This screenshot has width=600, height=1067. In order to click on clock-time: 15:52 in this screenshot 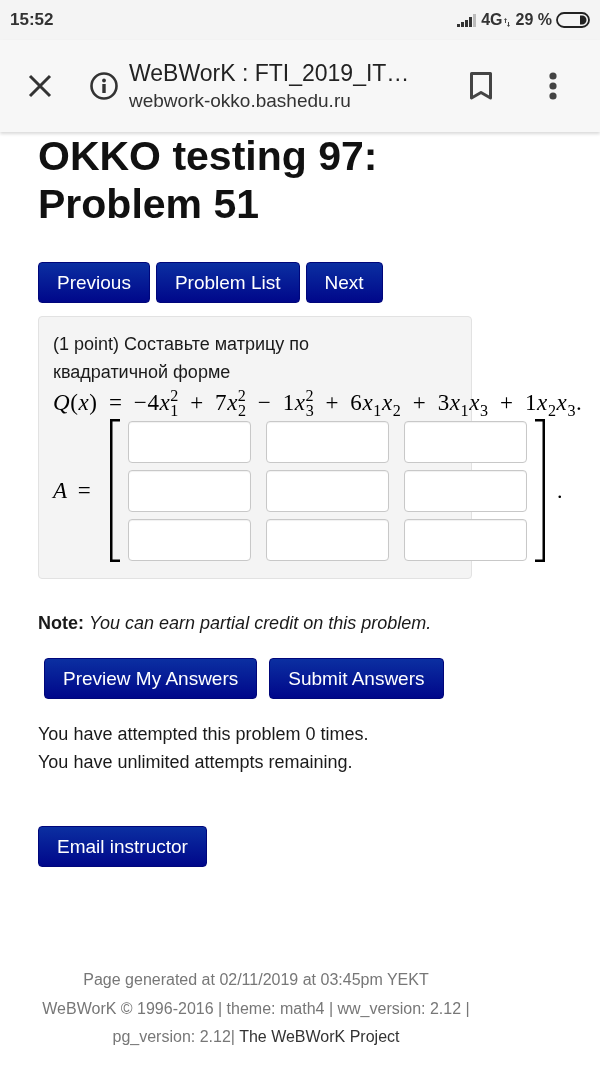, I will do `click(32, 20)`.